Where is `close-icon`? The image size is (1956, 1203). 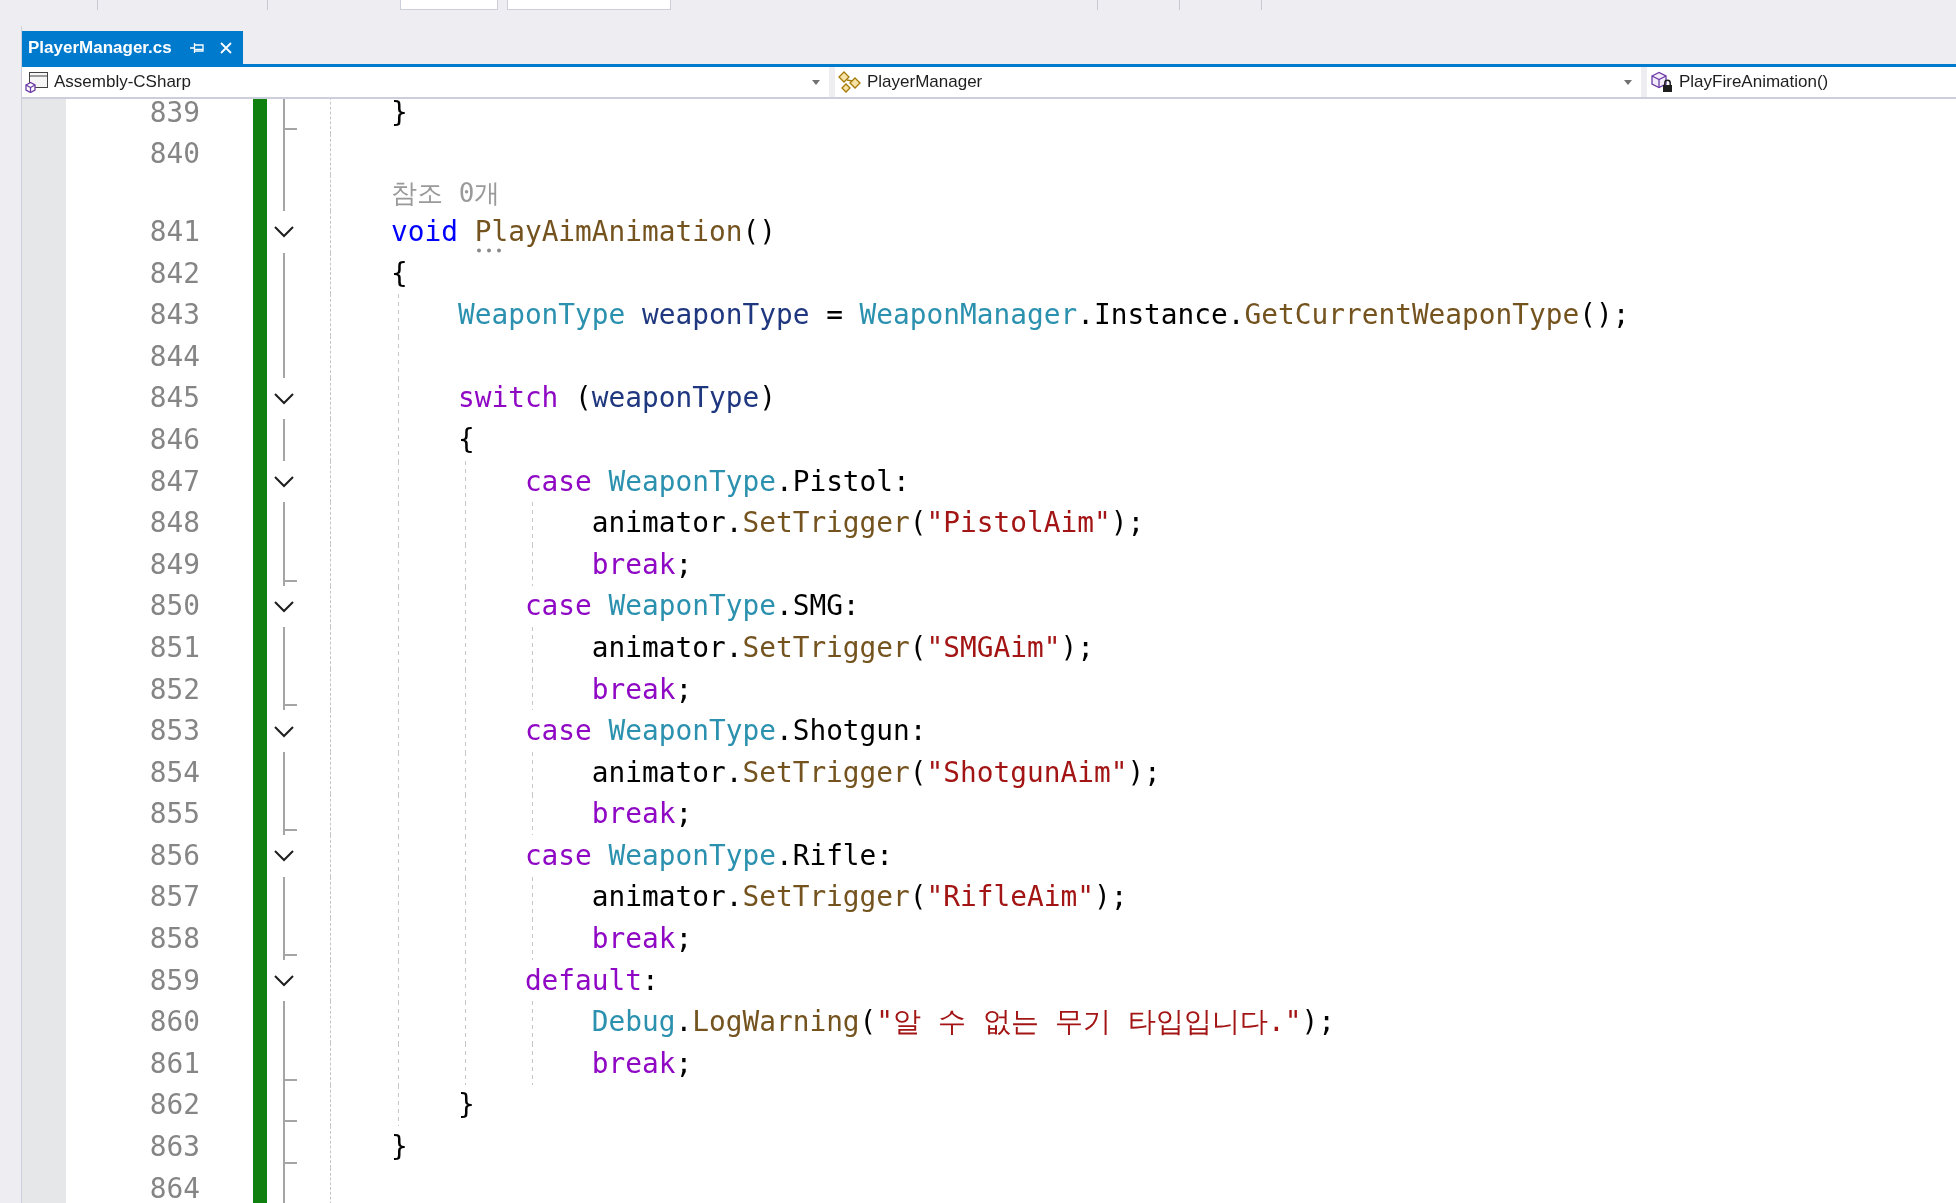 close-icon is located at coordinates (225, 47).